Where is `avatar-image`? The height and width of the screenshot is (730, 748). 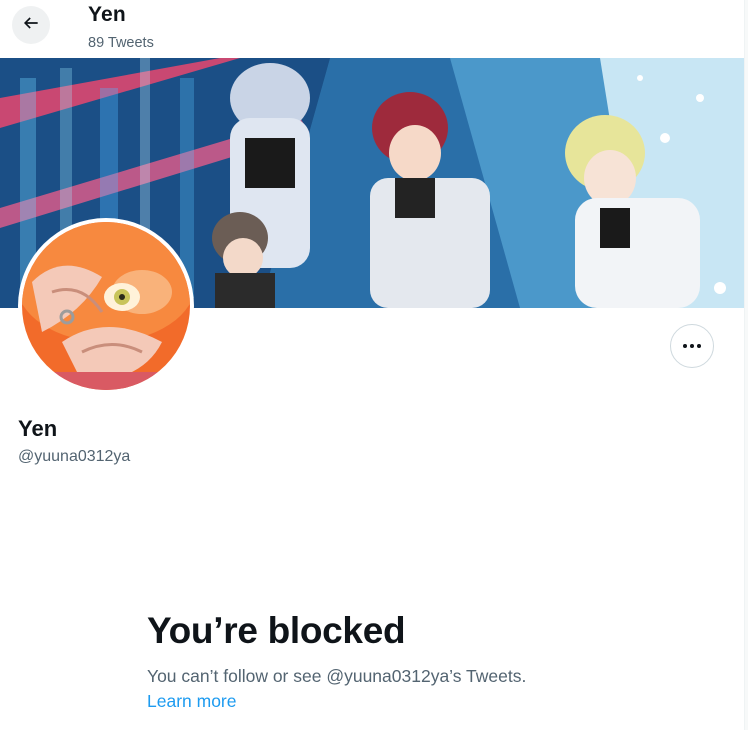
avatar-image is located at coordinates (106, 306).